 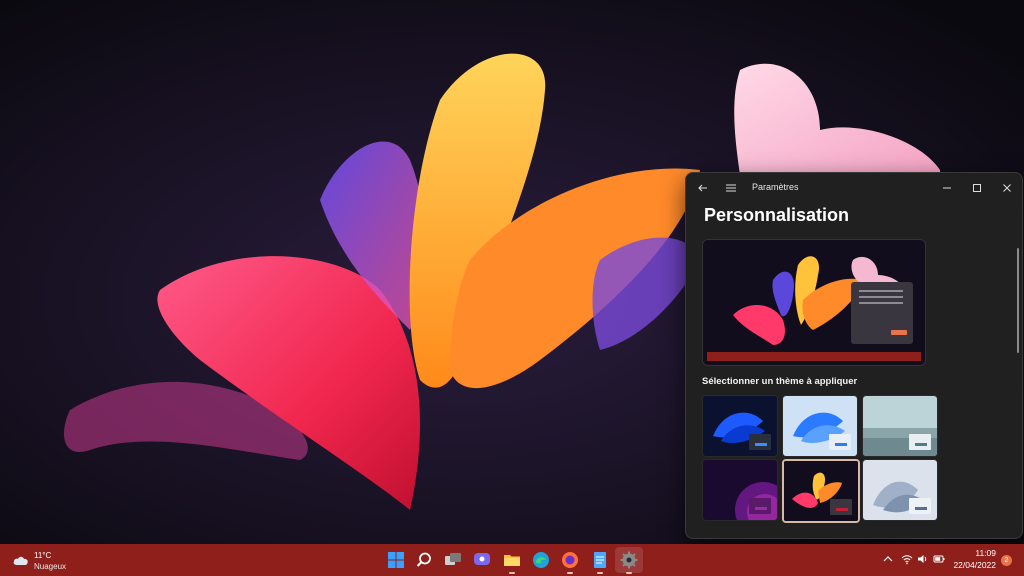 I want to click on scrollbar, so click(x=1018, y=300).